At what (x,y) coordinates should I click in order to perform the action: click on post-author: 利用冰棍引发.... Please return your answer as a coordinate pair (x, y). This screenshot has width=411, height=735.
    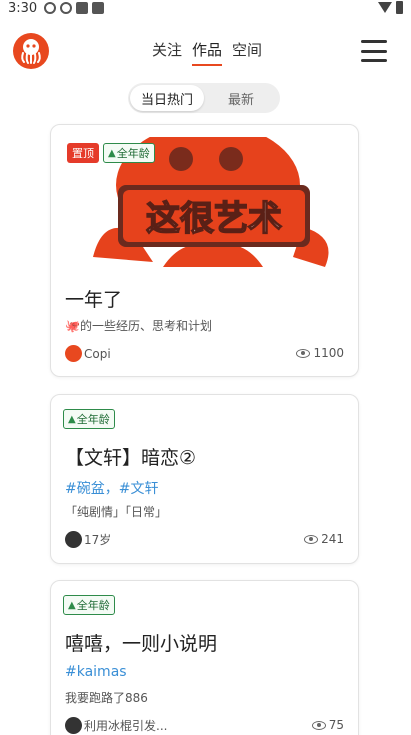
    Looking at the image, I should click on (116, 725).